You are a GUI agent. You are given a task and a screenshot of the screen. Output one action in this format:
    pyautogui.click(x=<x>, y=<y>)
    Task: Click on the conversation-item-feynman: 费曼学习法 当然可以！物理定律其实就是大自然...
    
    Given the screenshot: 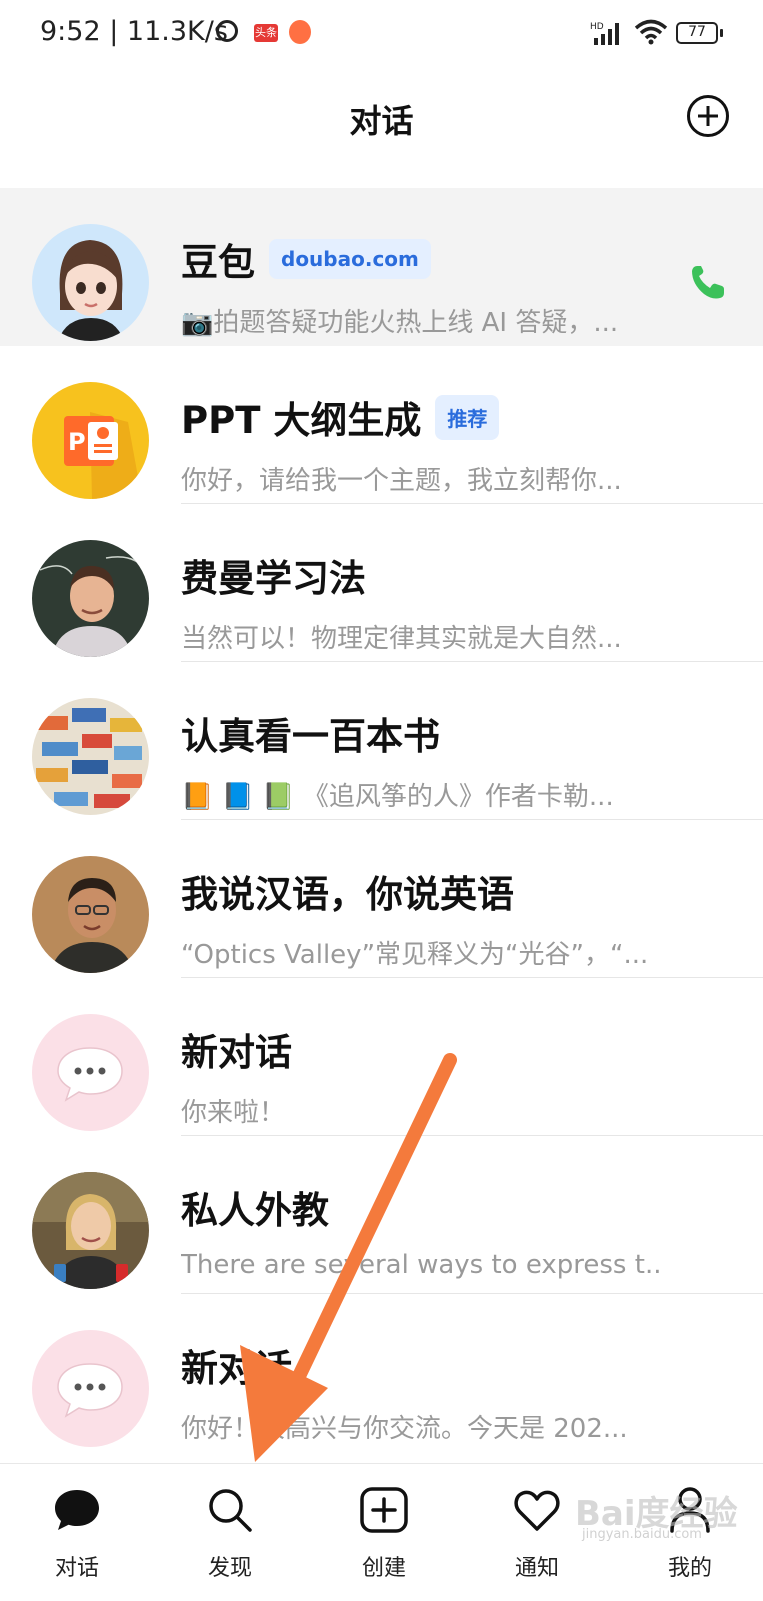 What is the action you would take?
    pyautogui.click(x=381, y=583)
    